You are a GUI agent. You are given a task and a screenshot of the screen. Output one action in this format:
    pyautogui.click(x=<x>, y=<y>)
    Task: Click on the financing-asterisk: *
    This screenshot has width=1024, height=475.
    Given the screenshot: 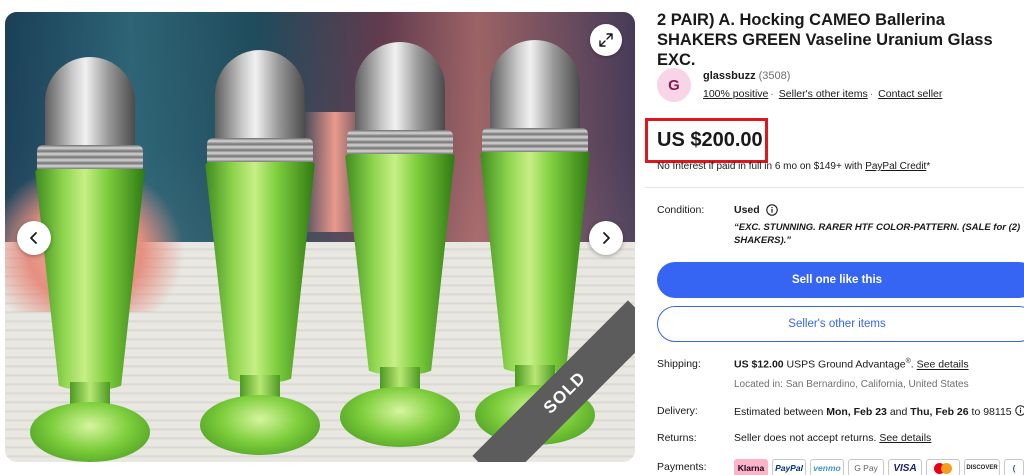 What is the action you would take?
    pyautogui.click(x=928, y=166)
    